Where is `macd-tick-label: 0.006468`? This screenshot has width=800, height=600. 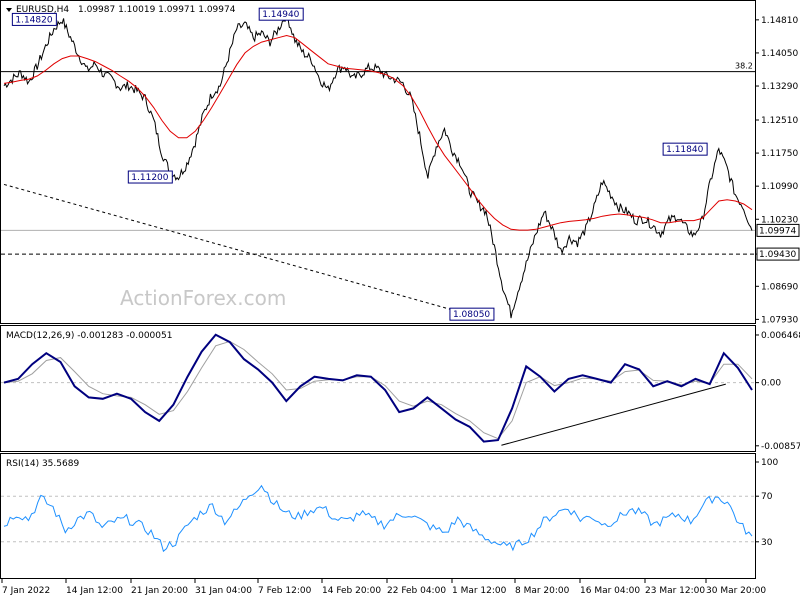
macd-tick-label: 0.006468 is located at coordinates (780, 336).